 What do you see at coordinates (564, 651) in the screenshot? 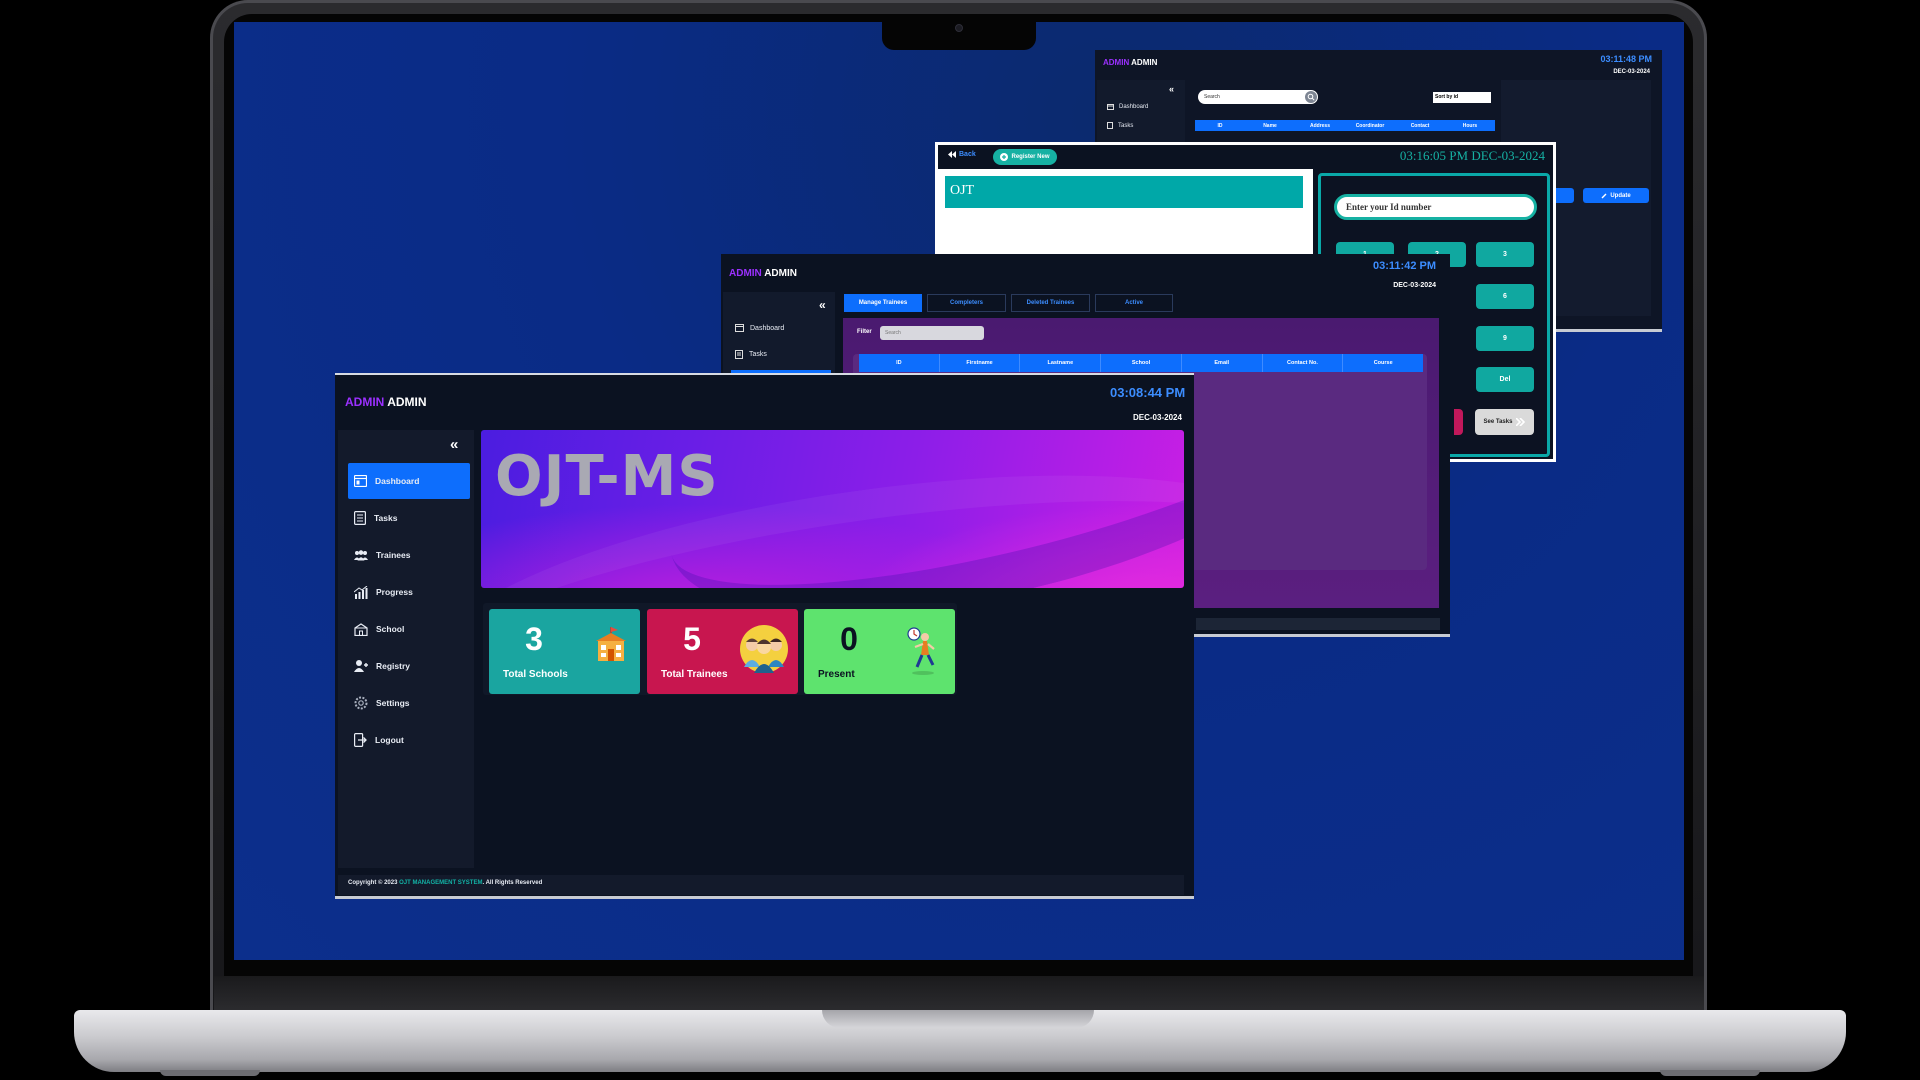
I see `stat-card-schools: 3 Total Schools` at bounding box center [564, 651].